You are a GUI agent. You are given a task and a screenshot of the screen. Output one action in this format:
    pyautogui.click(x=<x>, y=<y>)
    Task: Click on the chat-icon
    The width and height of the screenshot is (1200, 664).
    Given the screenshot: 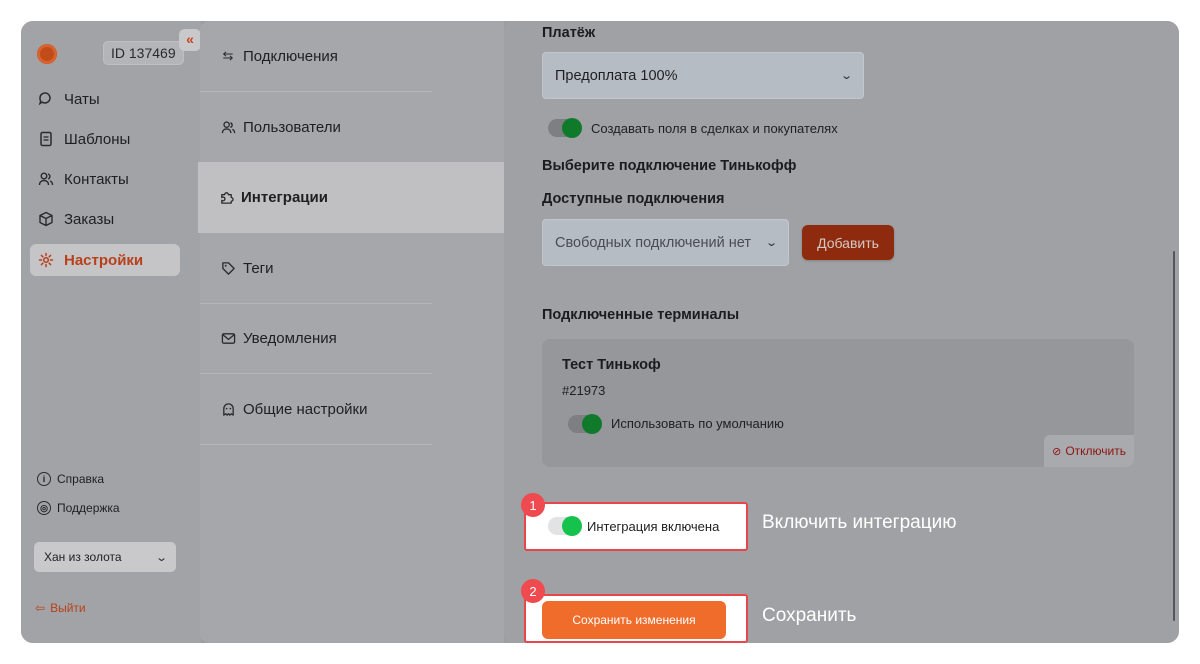 What is the action you would take?
    pyautogui.click(x=46, y=99)
    